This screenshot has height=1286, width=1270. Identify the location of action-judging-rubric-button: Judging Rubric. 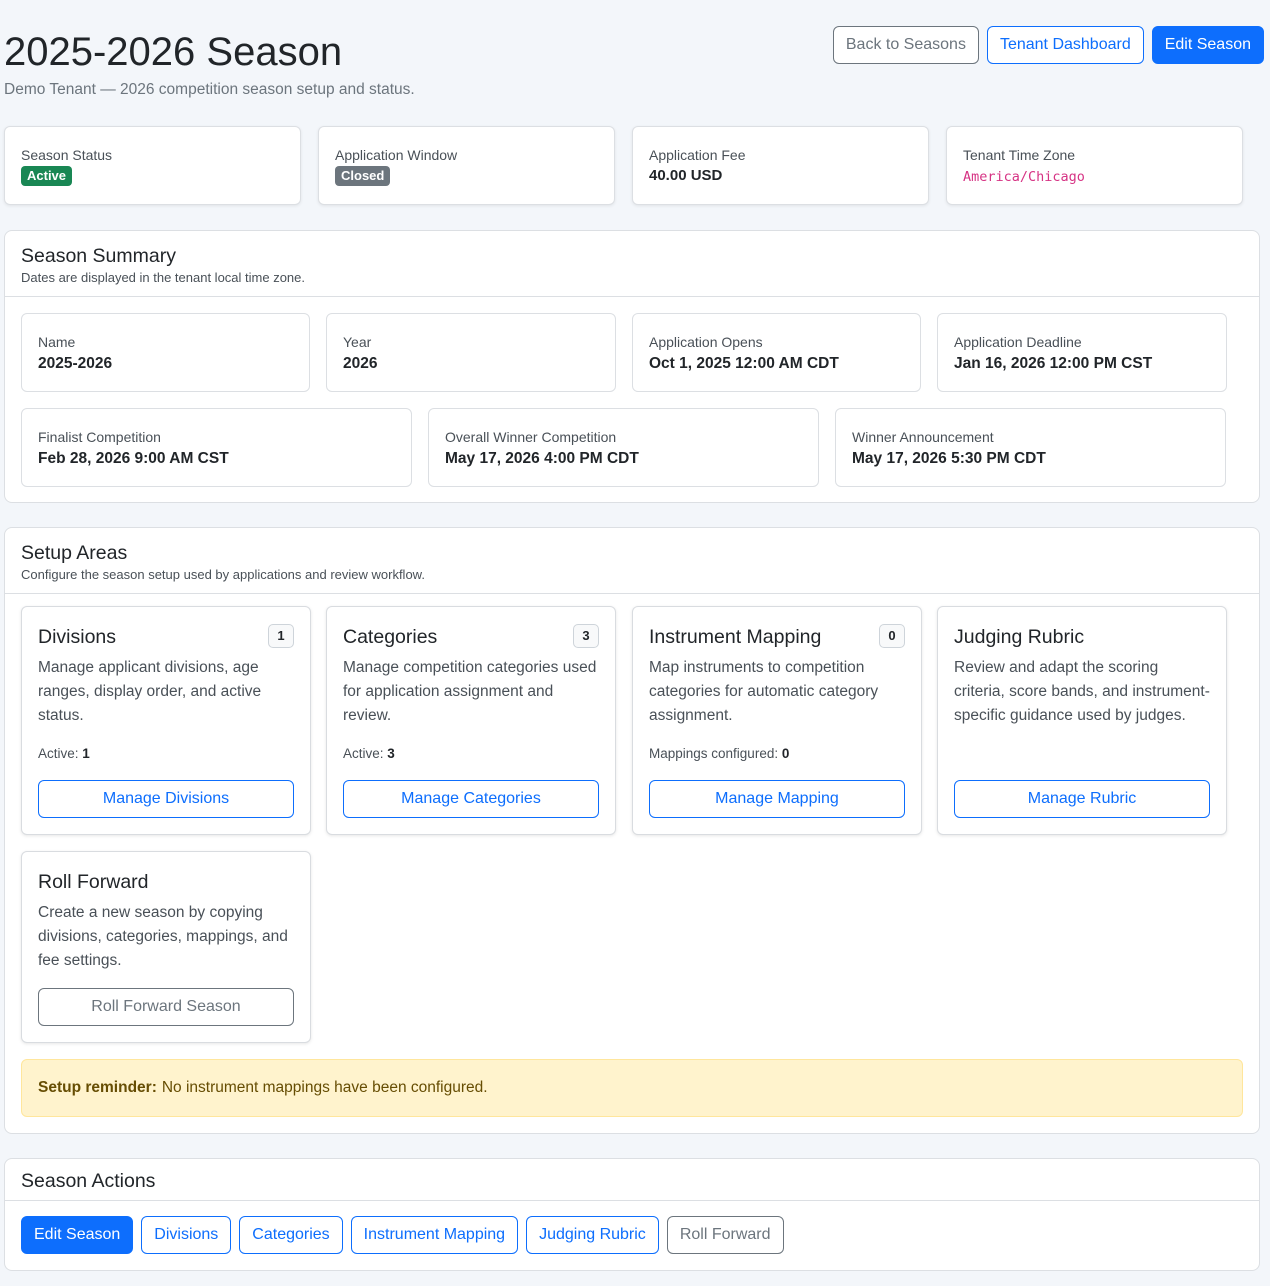
(592, 1235).